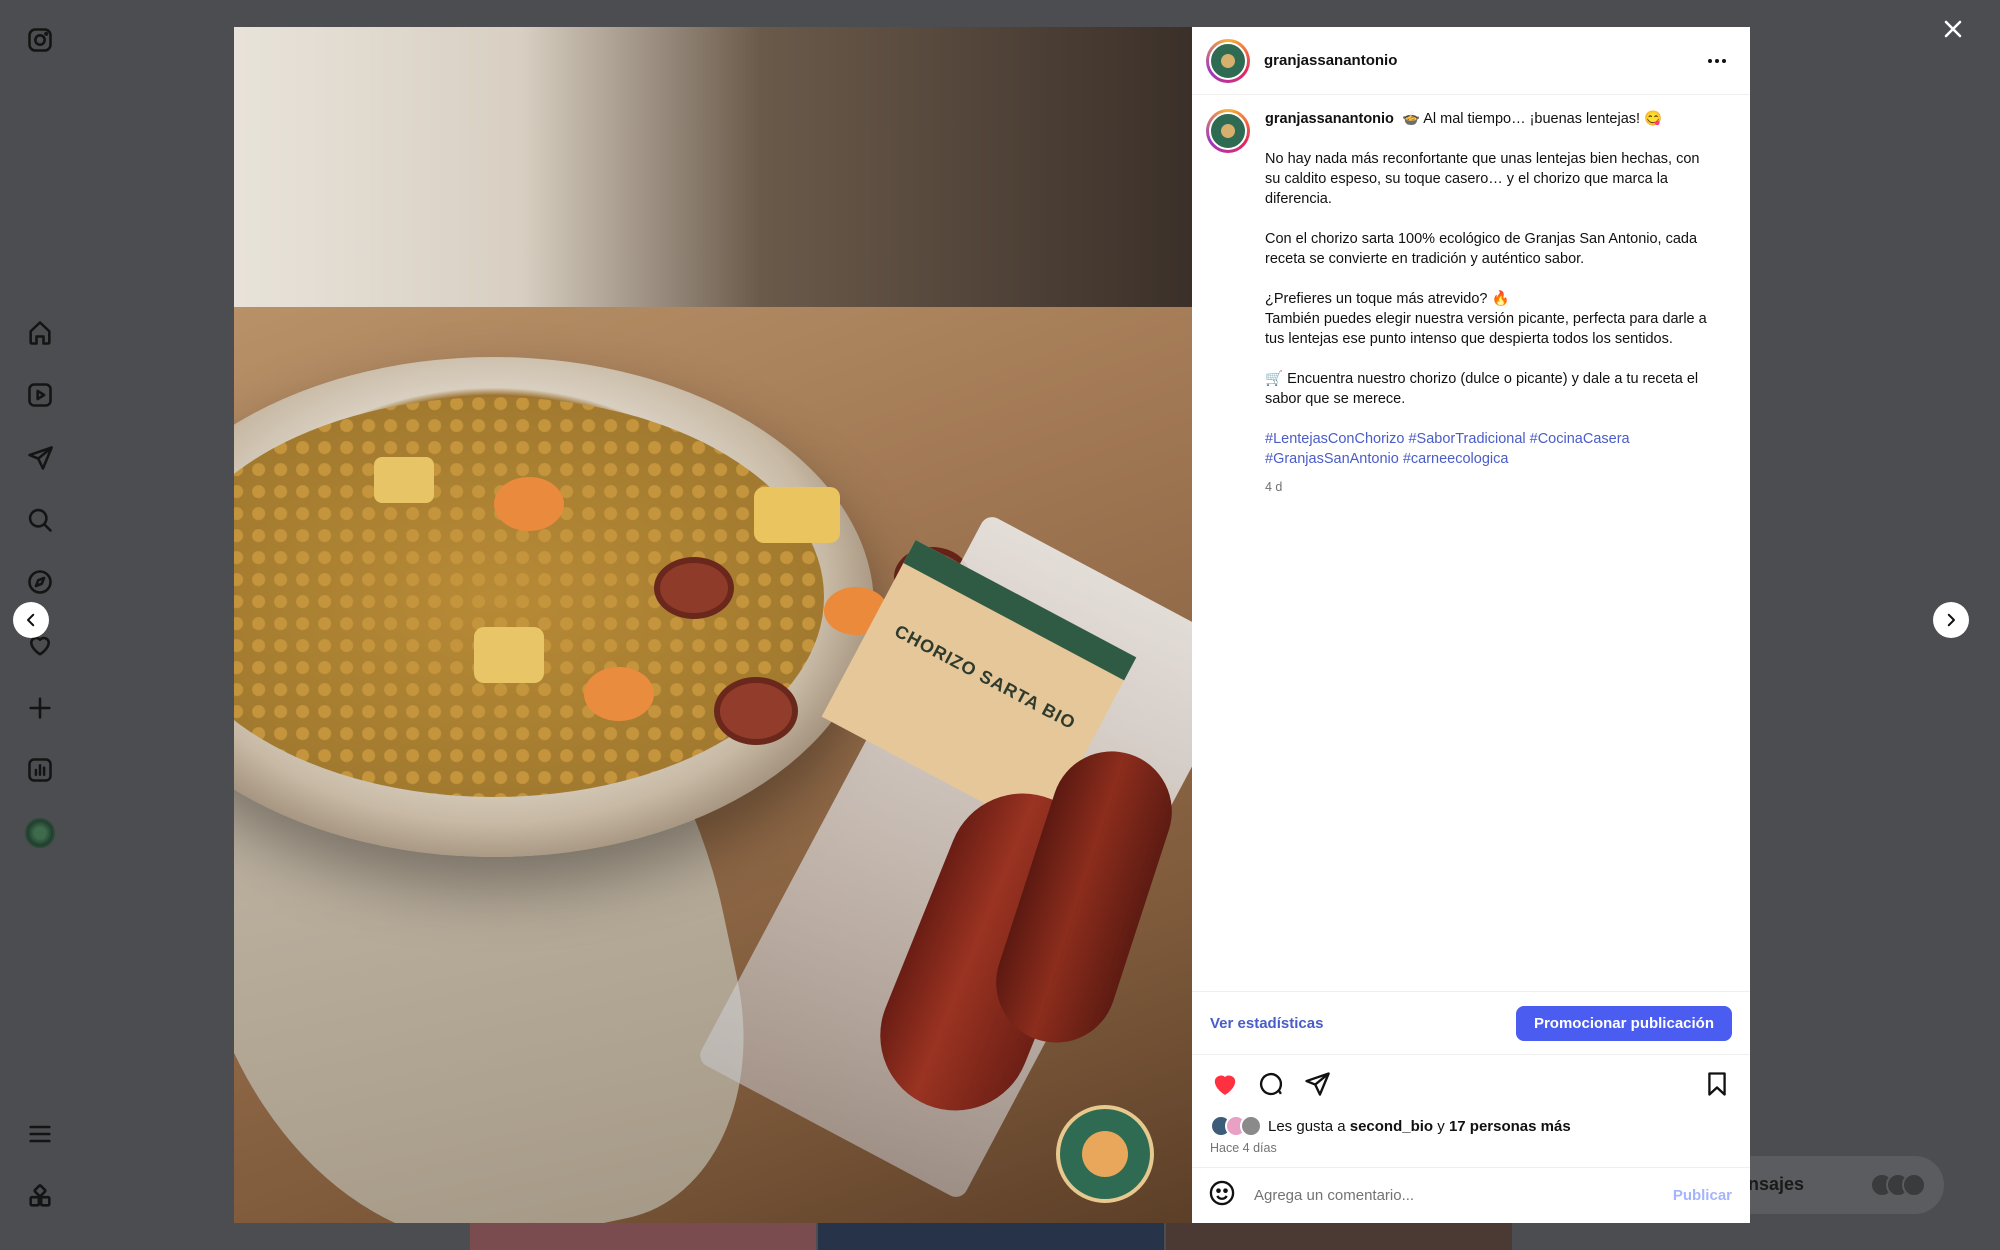 Image resolution: width=2000 pixels, height=1250 pixels. What do you see at coordinates (1776, 1184) in the screenshot?
I see `messages-label: nsajes` at bounding box center [1776, 1184].